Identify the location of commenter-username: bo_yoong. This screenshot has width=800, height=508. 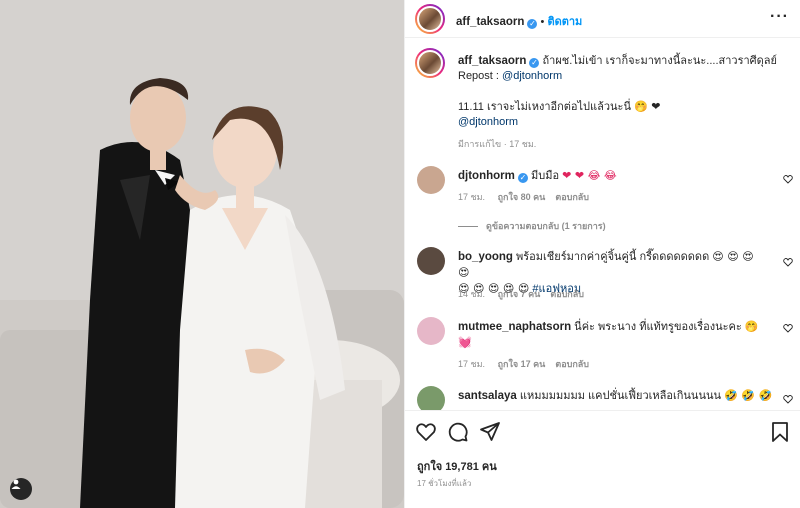
(485, 257).